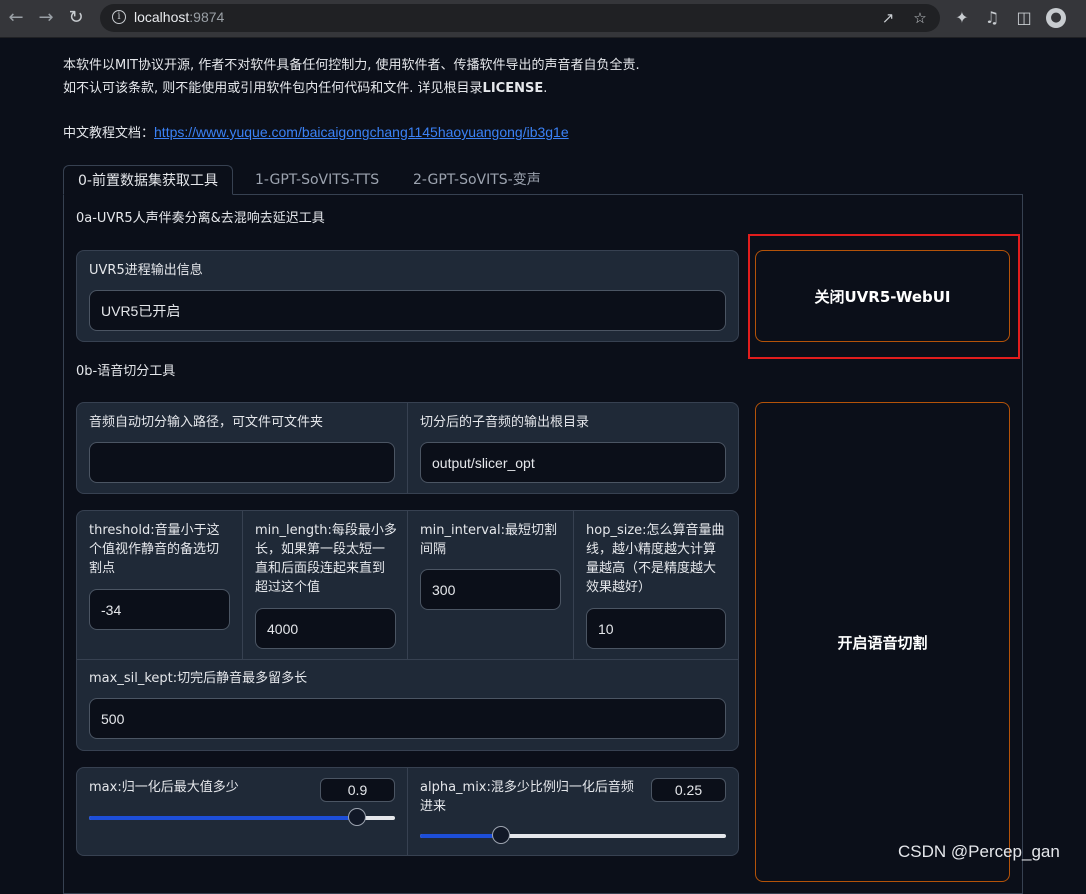 Image resolution: width=1086 pixels, height=894 pixels. What do you see at coordinates (573, 835) in the screenshot?
I see `alpha-mix-slider` at bounding box center [573, 835].